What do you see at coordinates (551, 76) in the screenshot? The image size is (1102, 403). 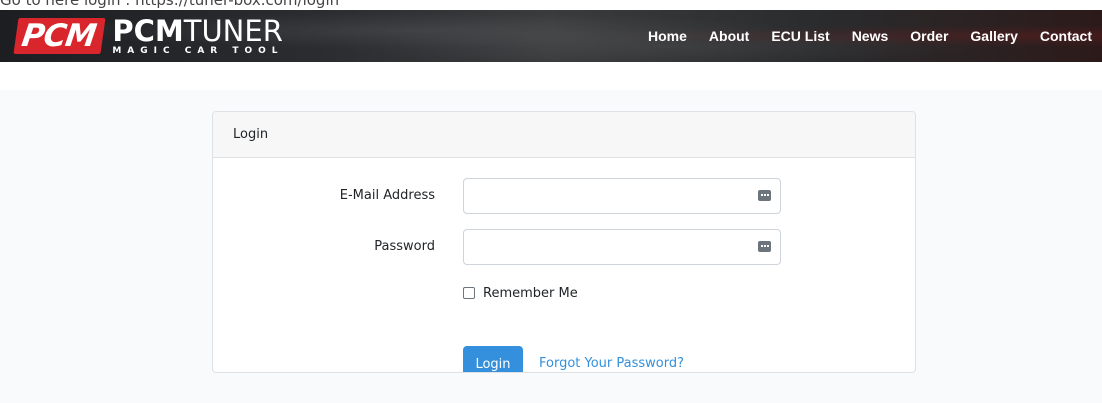 I see `header-spacer` at bounding box center [551, 76].